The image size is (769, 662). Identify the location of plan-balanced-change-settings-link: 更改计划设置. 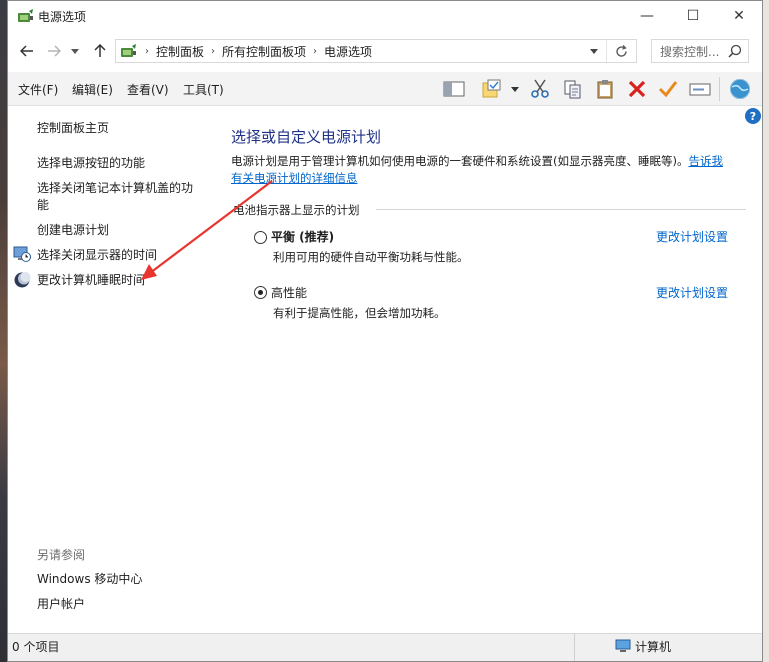
(692, 236).